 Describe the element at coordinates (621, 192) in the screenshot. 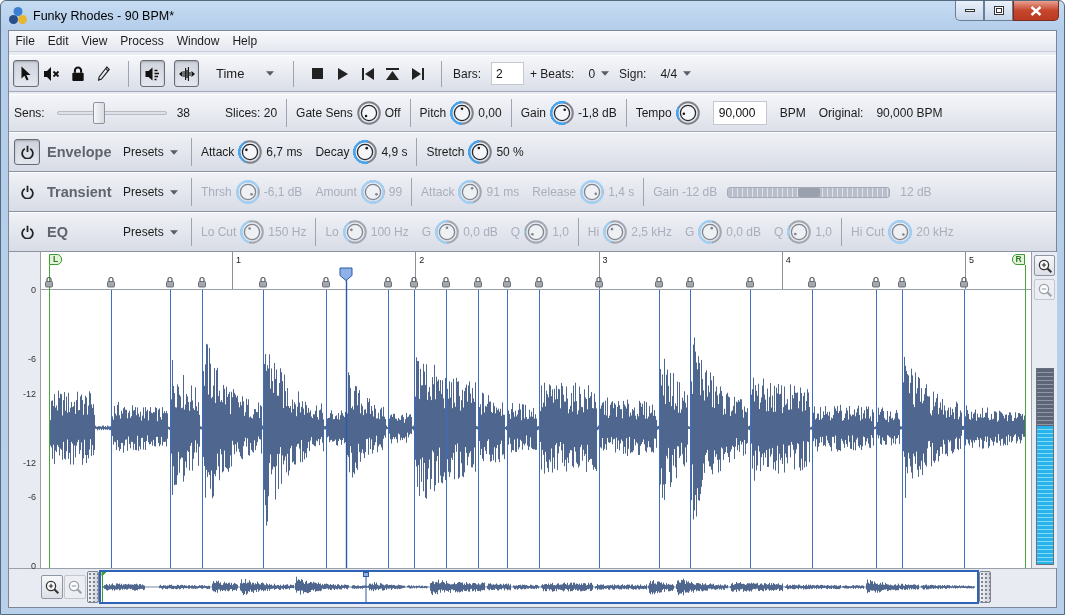

I see `param-value: 1,4 s` at that location.